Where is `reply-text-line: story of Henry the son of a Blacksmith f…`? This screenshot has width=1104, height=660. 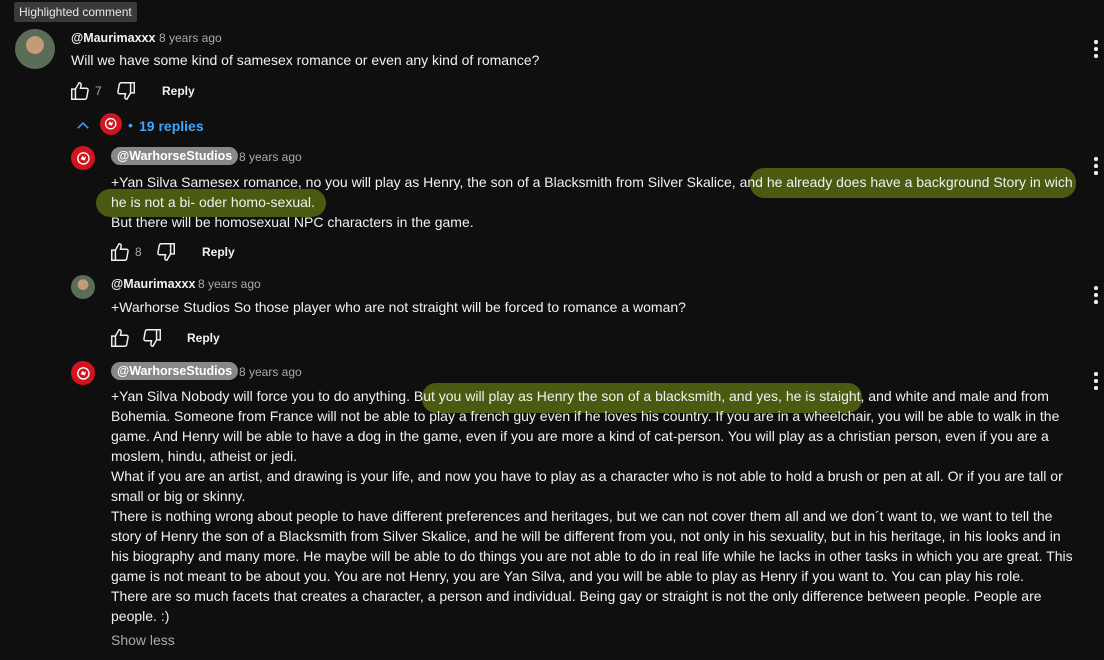
reply-text-line: story of Henry the son of a Blacksmith f… is located at coordinates (586, 536).